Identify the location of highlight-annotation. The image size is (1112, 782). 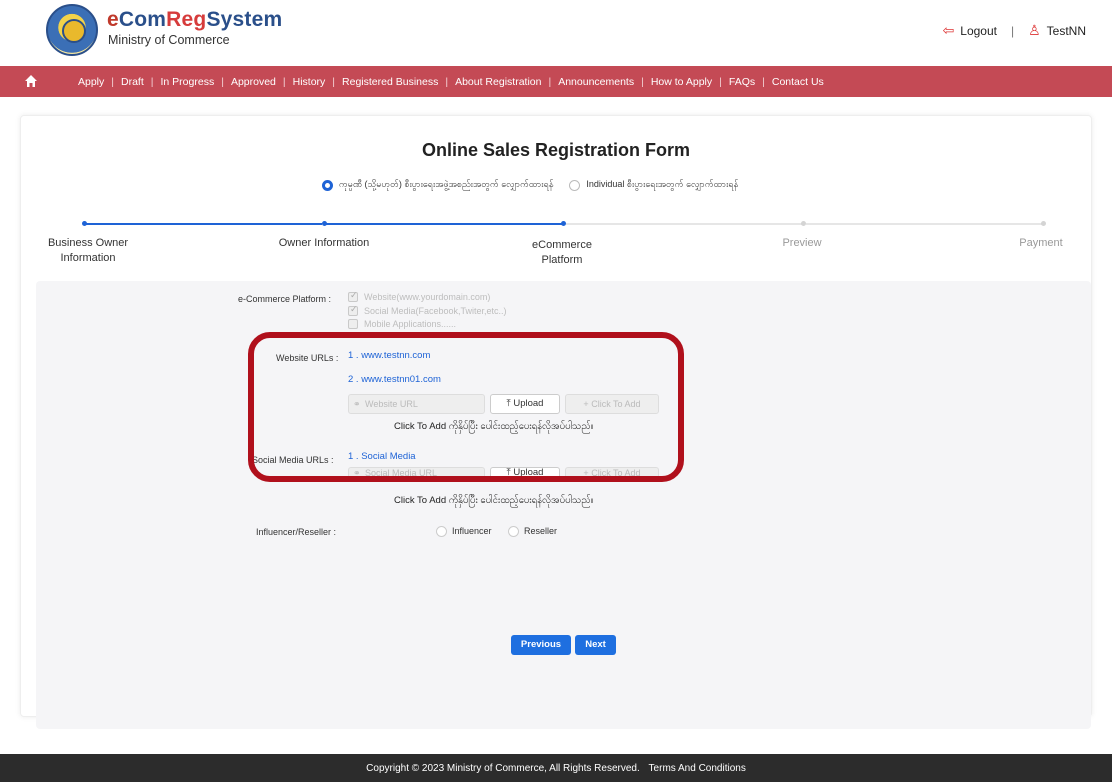
(466, 407).